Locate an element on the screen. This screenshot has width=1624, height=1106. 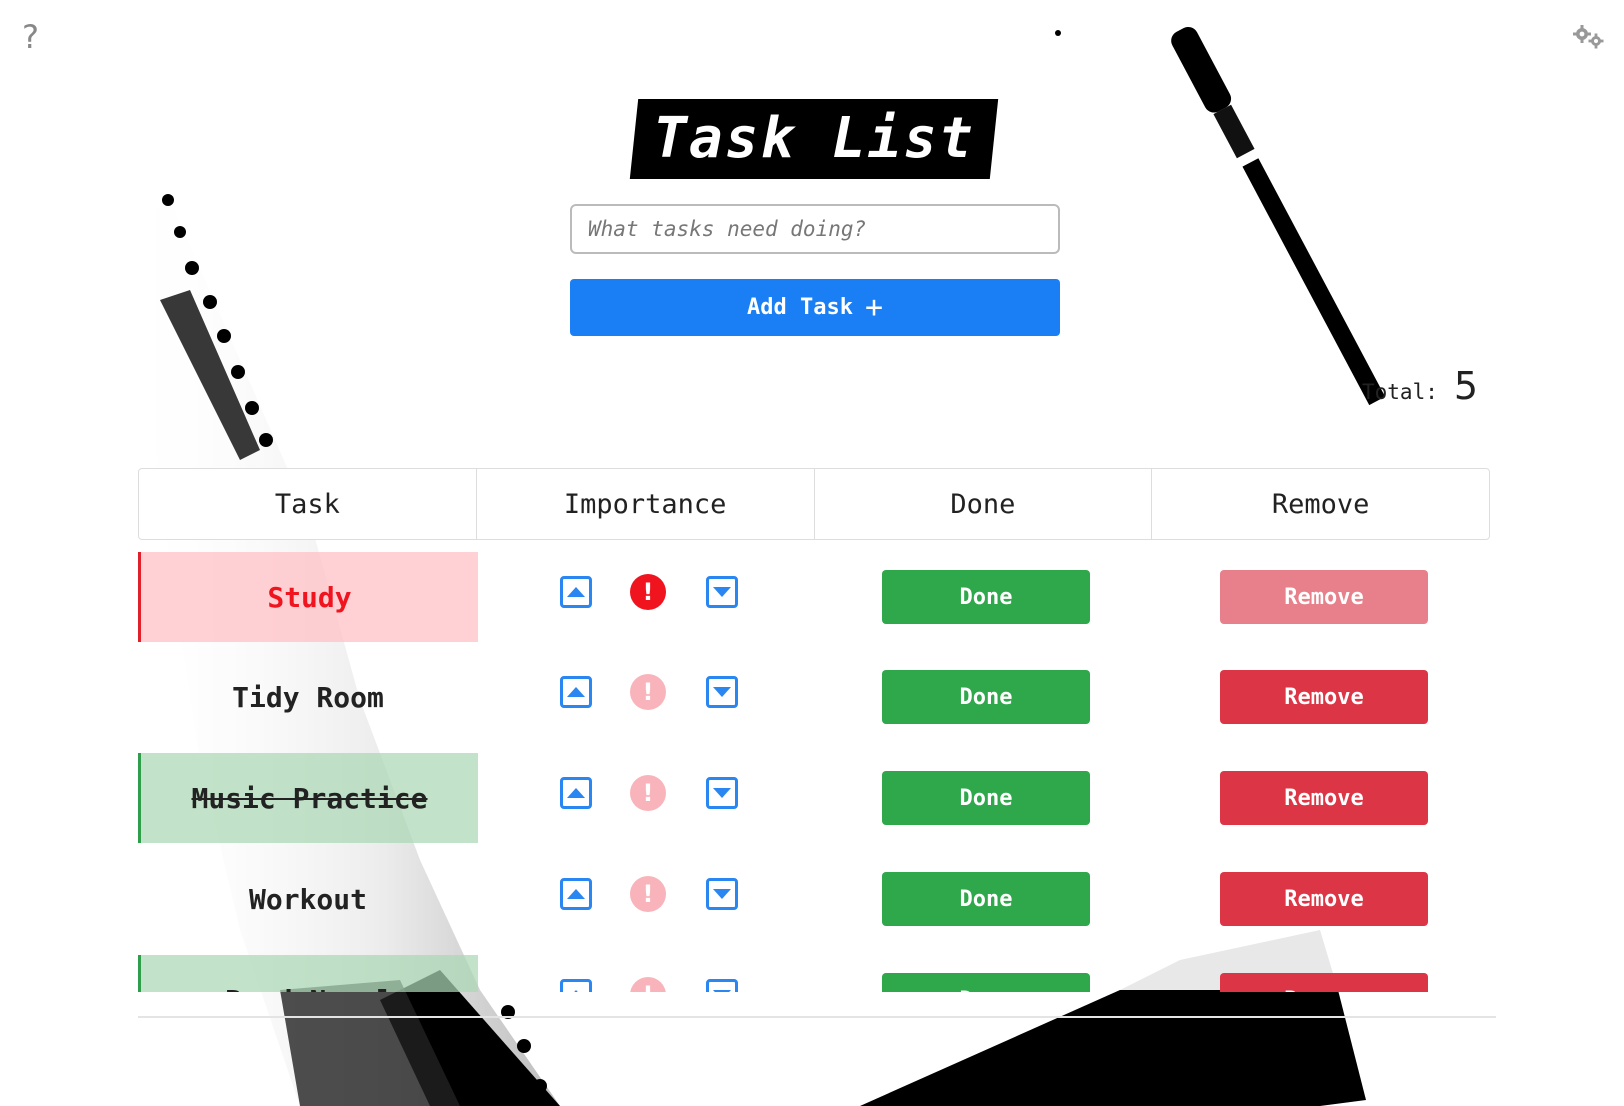
plus-icon: + is located at coordinates (874, 307).